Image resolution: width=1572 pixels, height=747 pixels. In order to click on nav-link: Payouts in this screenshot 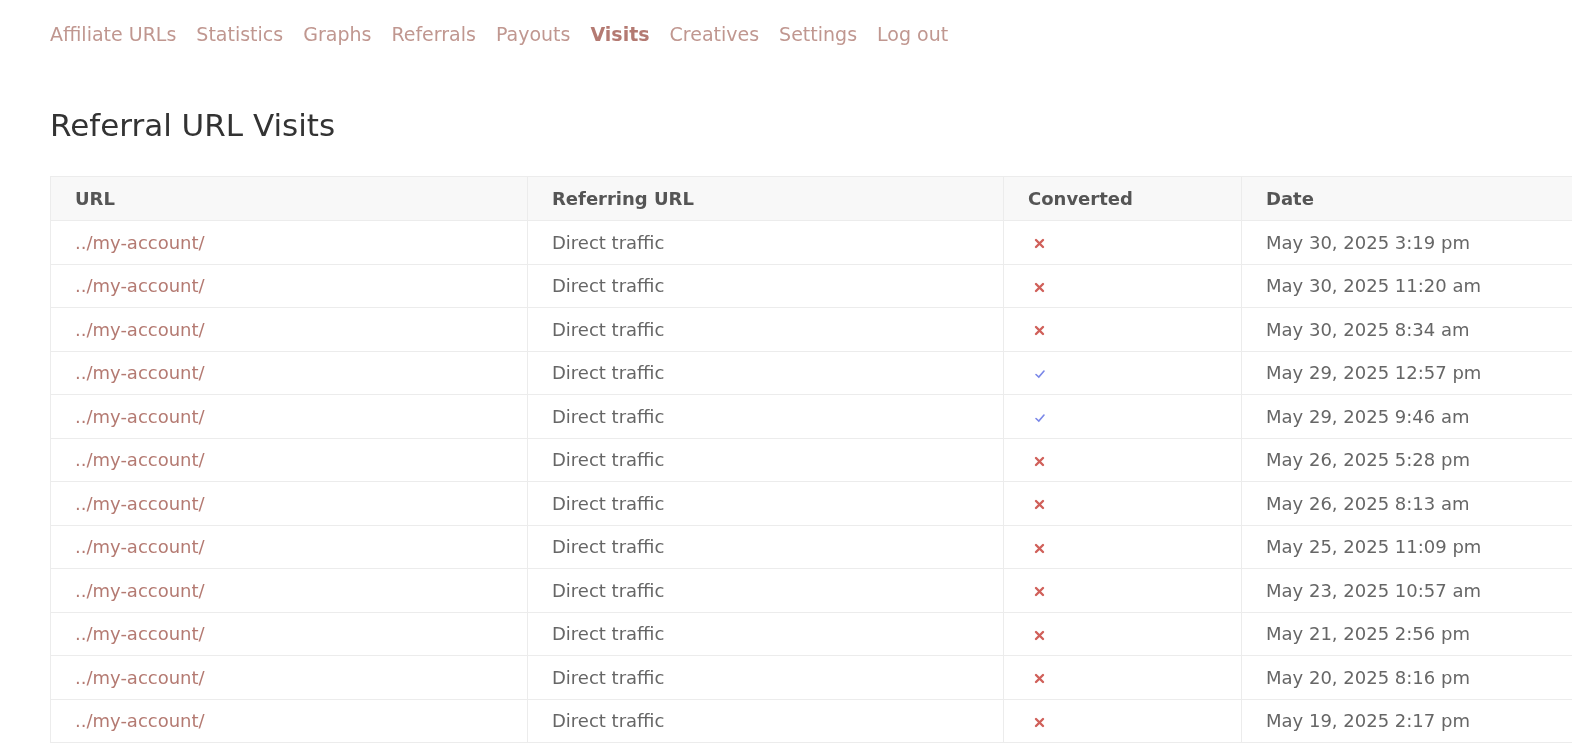, I will do `click(533, 34)`.